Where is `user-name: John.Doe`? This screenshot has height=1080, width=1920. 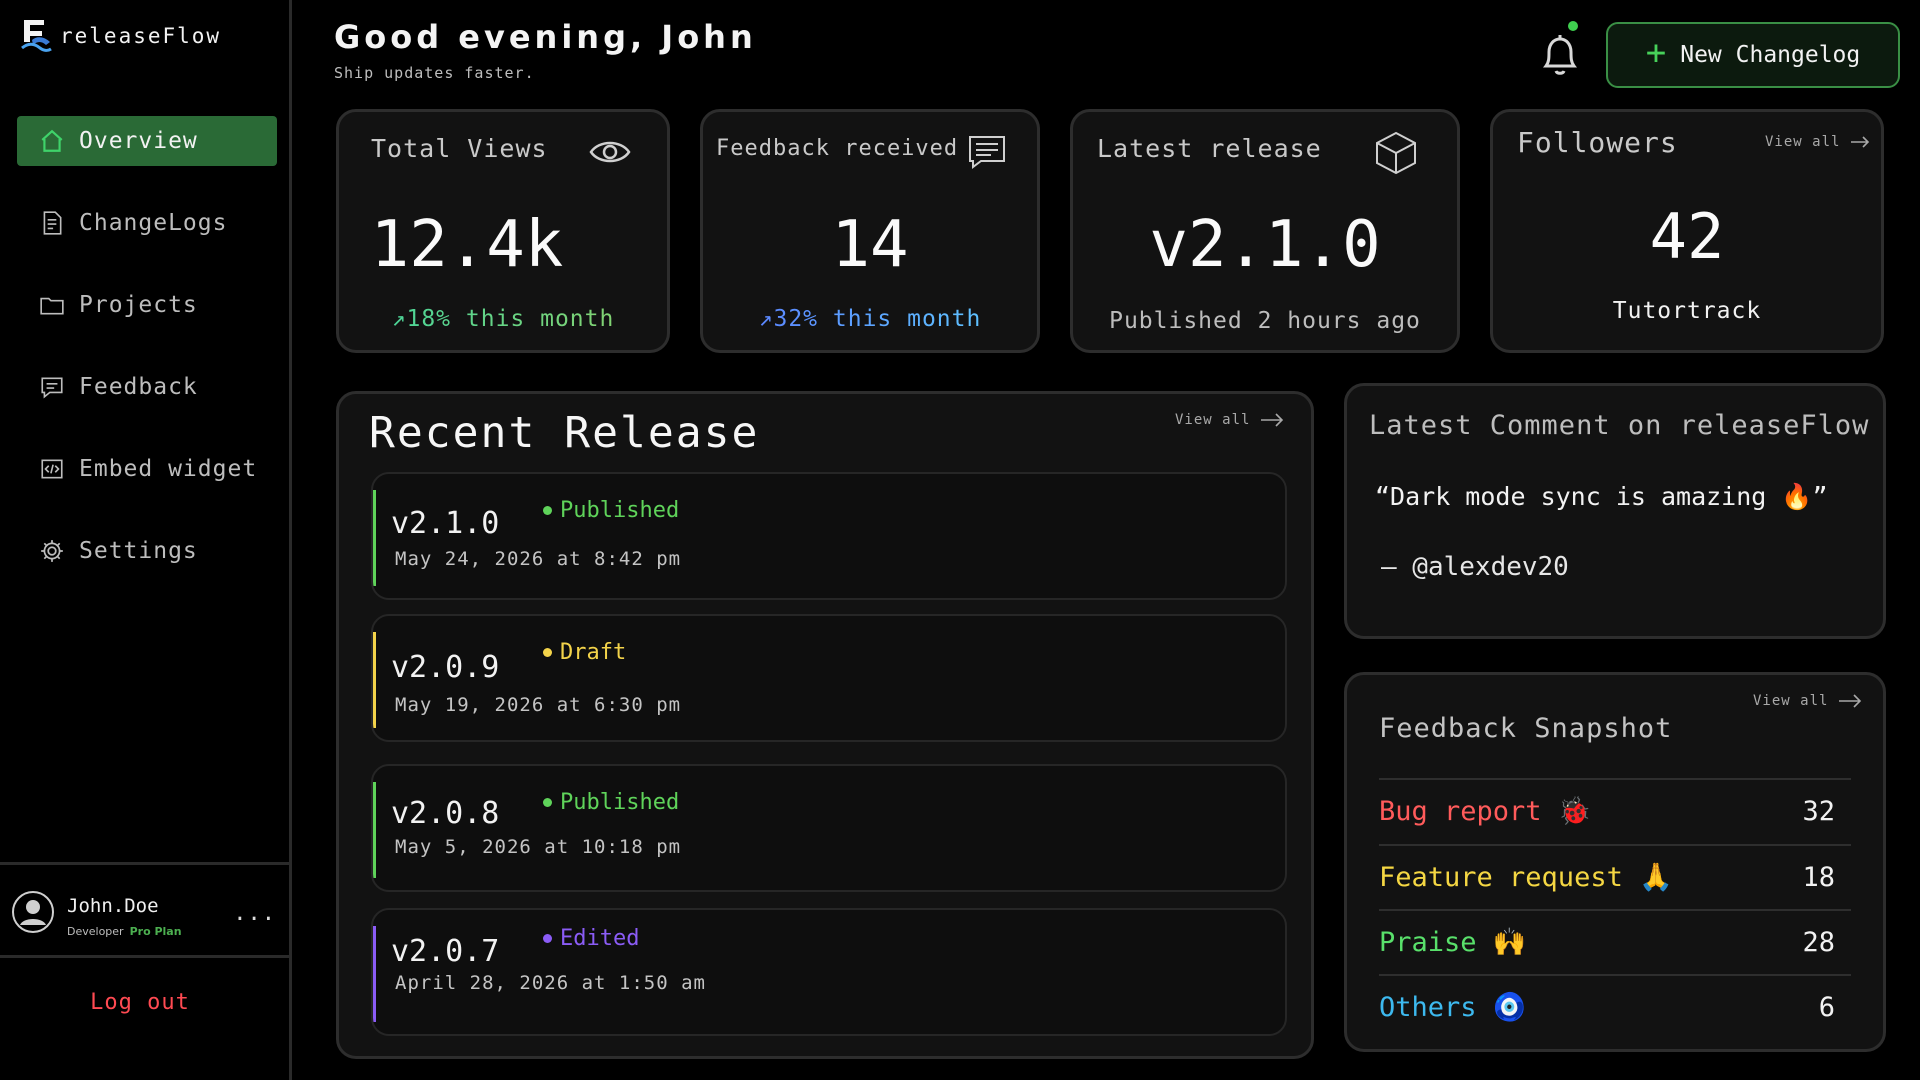
user-name: John.Doe is located at coordinates (113, 906).